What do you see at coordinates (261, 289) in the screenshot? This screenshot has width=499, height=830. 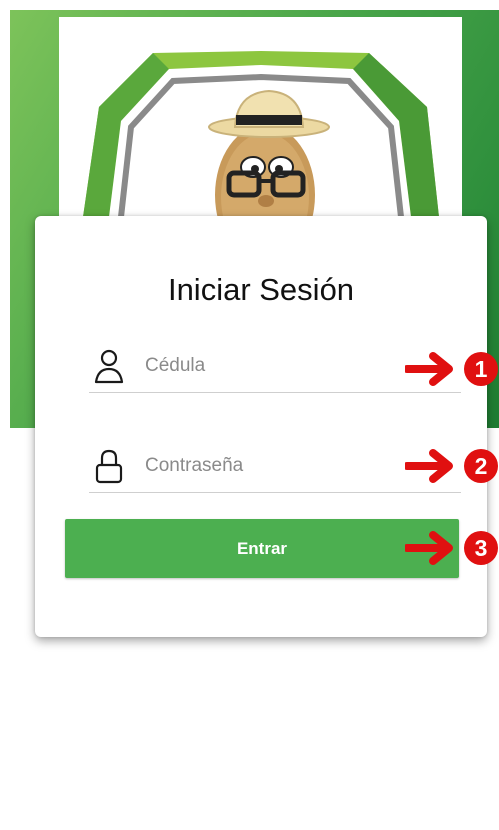 I see `login-title: Iniciar Sesión` at bounding box center [261, 289].